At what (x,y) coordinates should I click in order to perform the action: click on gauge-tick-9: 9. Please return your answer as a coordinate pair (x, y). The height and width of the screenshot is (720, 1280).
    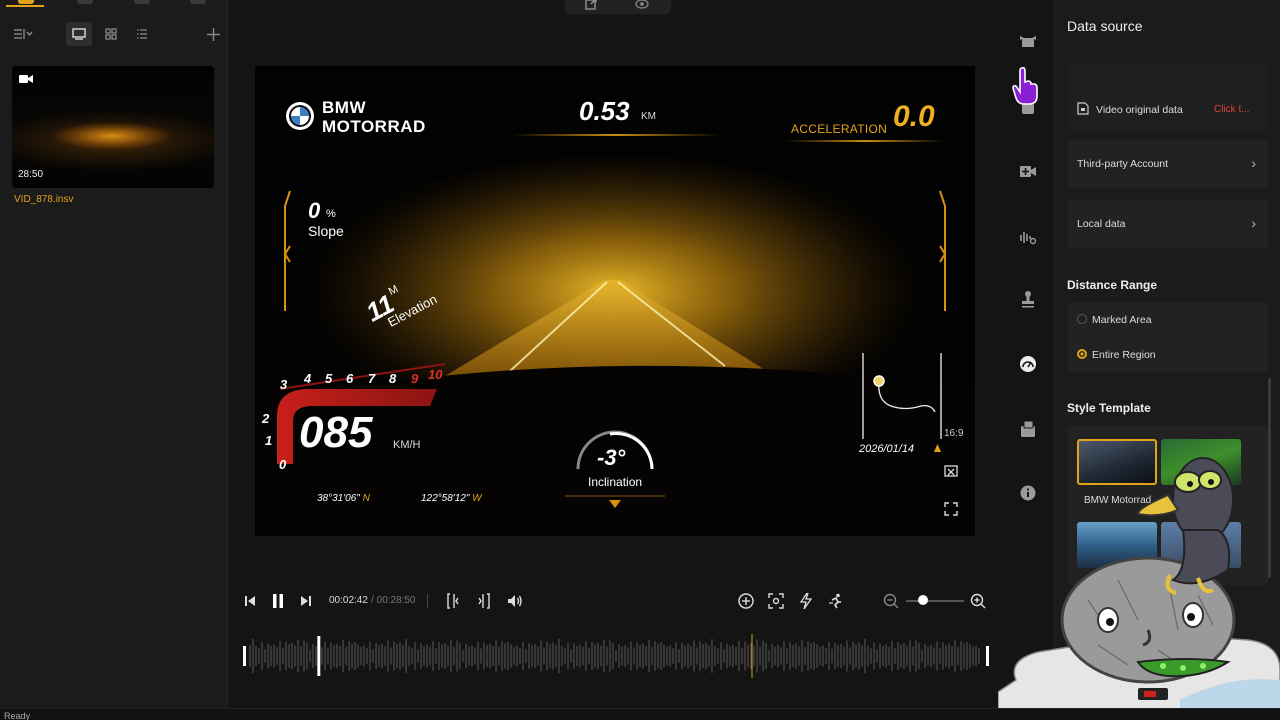
    Looking at the image, I should click on (415, 378).